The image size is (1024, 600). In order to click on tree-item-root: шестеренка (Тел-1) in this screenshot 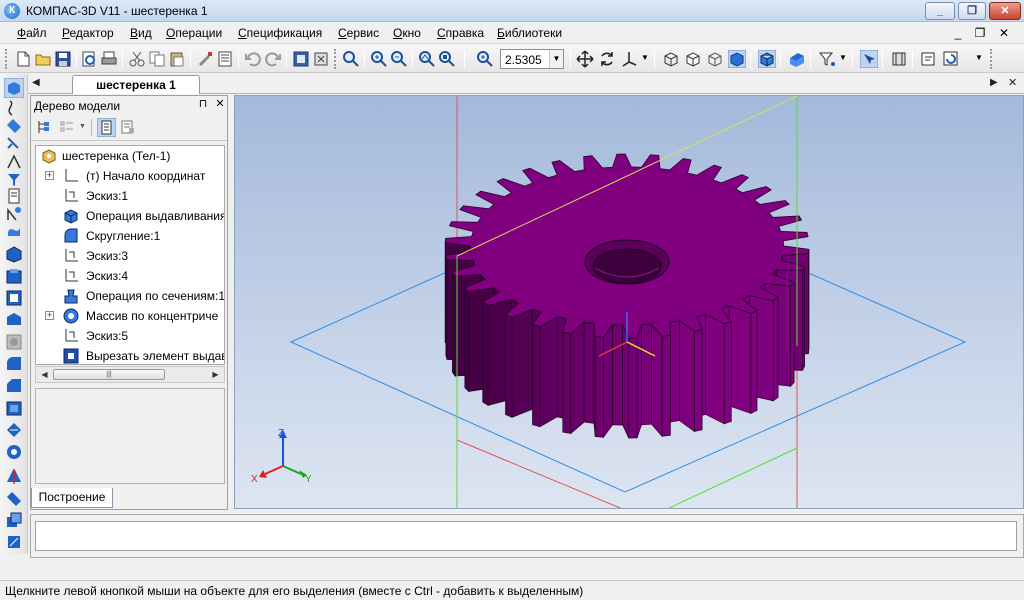, I will do `click(130, 156)`.